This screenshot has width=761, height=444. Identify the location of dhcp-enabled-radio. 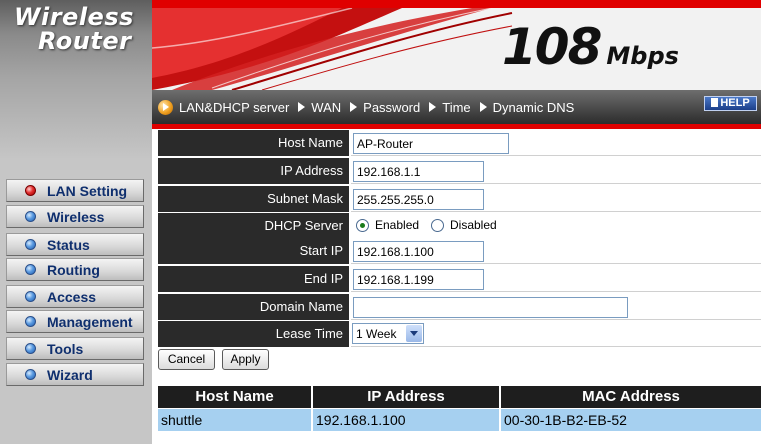
(362, 225).